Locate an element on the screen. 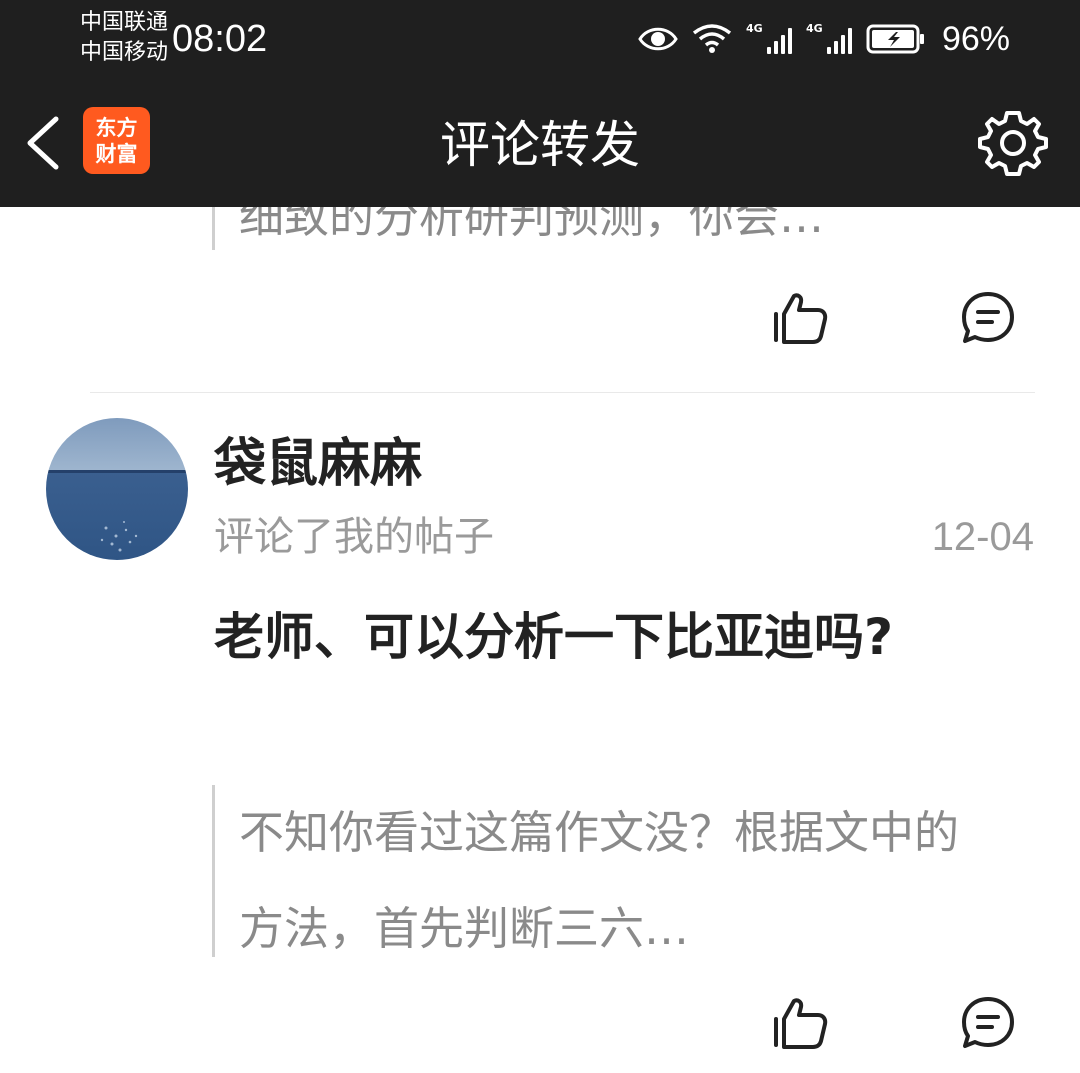 The image size is (1080, 1073). status-time: 08:02 is located at coordinates (220, 39).